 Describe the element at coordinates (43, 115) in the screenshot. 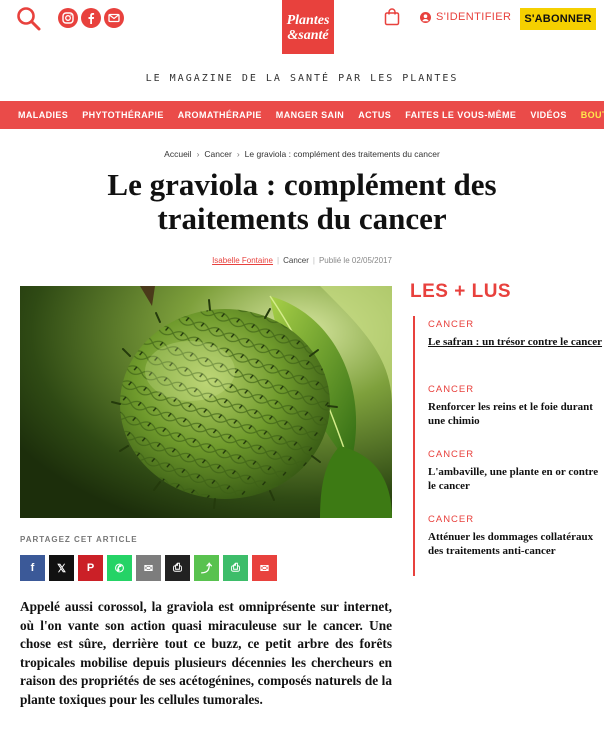

I see `nav-item-maladies: MALADIES` at that location.